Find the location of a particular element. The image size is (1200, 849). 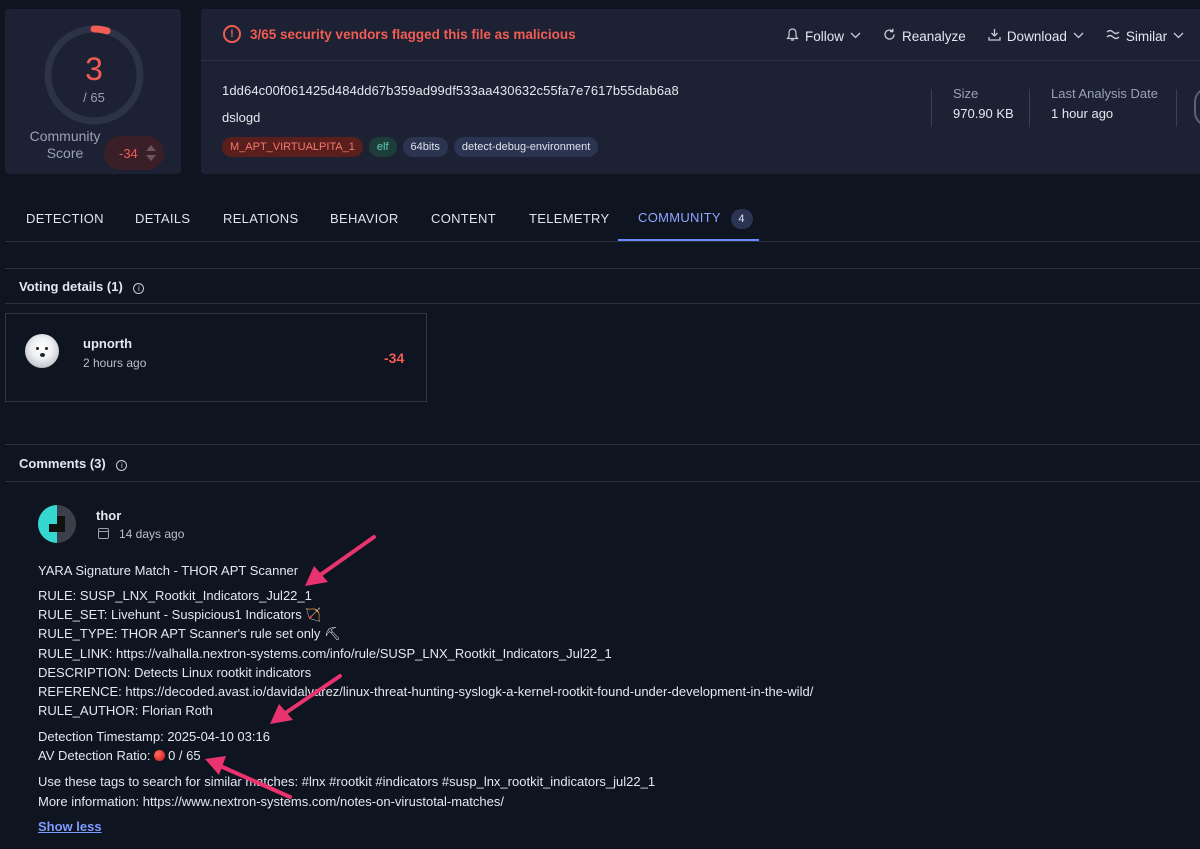

detection-total: / 65 is located at coordinates (94, 97).